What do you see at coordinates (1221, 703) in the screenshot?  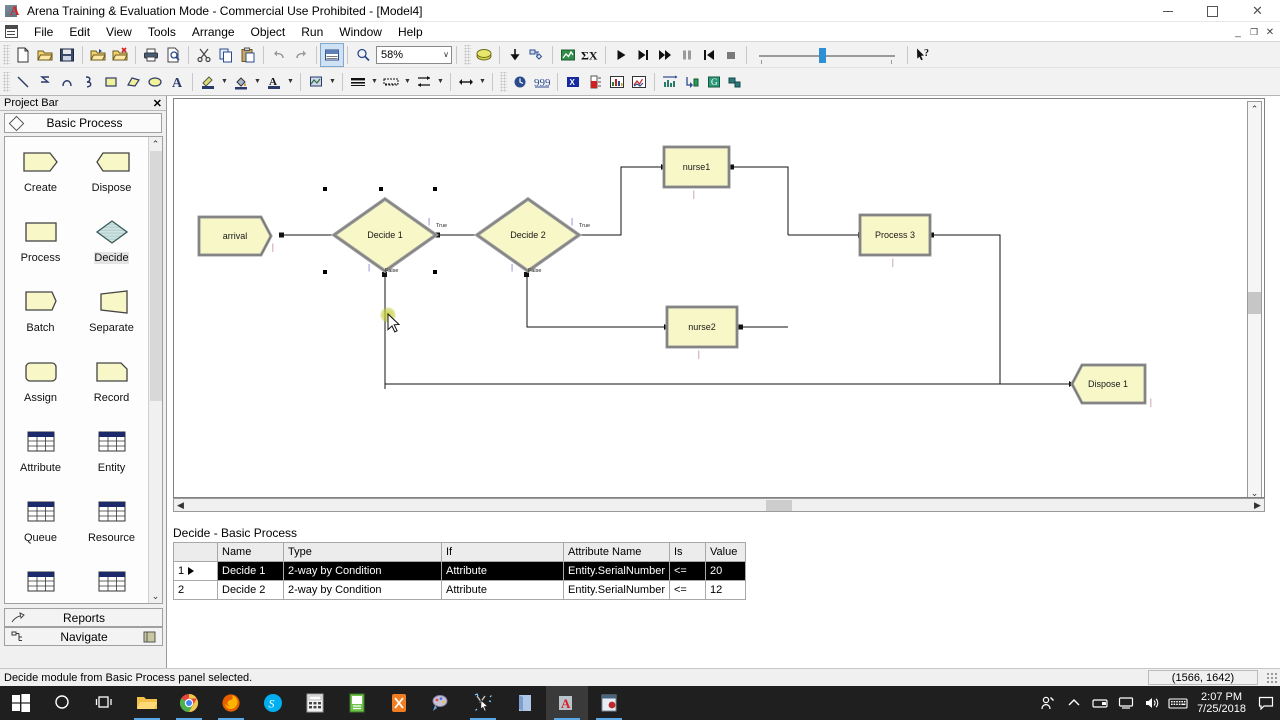 I see `taskbar-clock: 2:07 PM 7/25/2018` at bounding box center [1221, 703].